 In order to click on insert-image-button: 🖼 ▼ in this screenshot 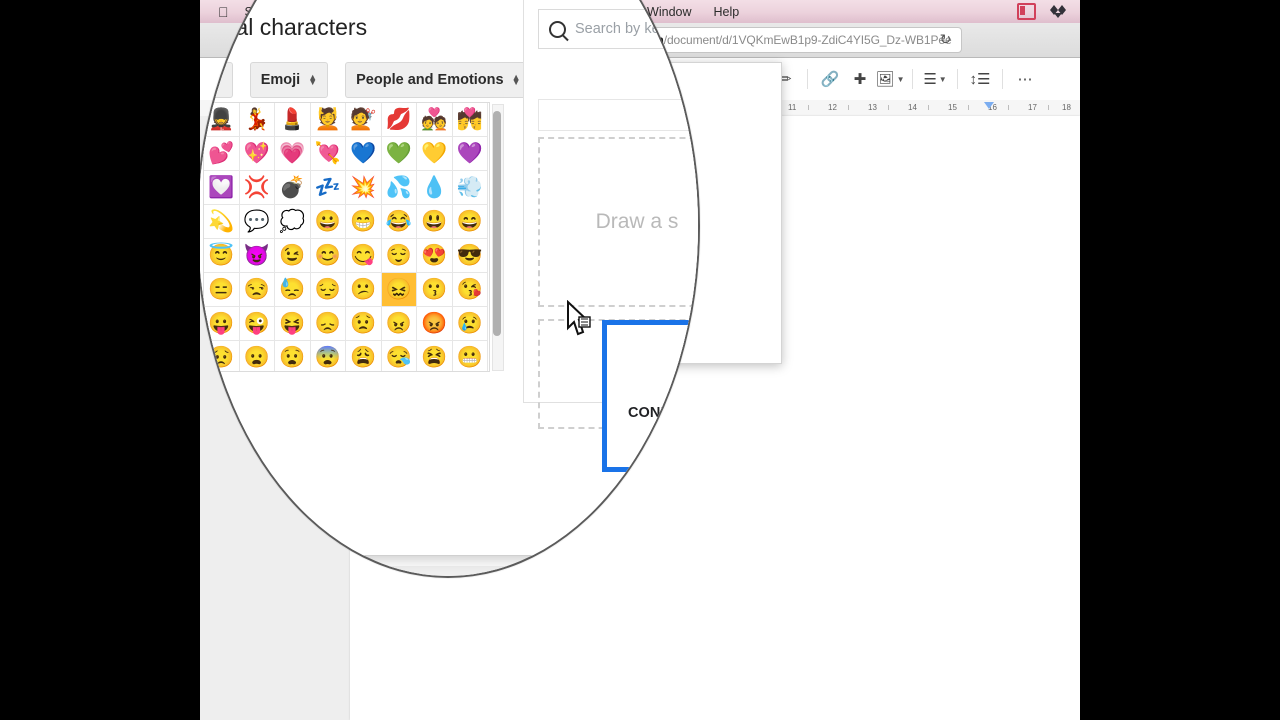, I will do `click(890, 79)`.